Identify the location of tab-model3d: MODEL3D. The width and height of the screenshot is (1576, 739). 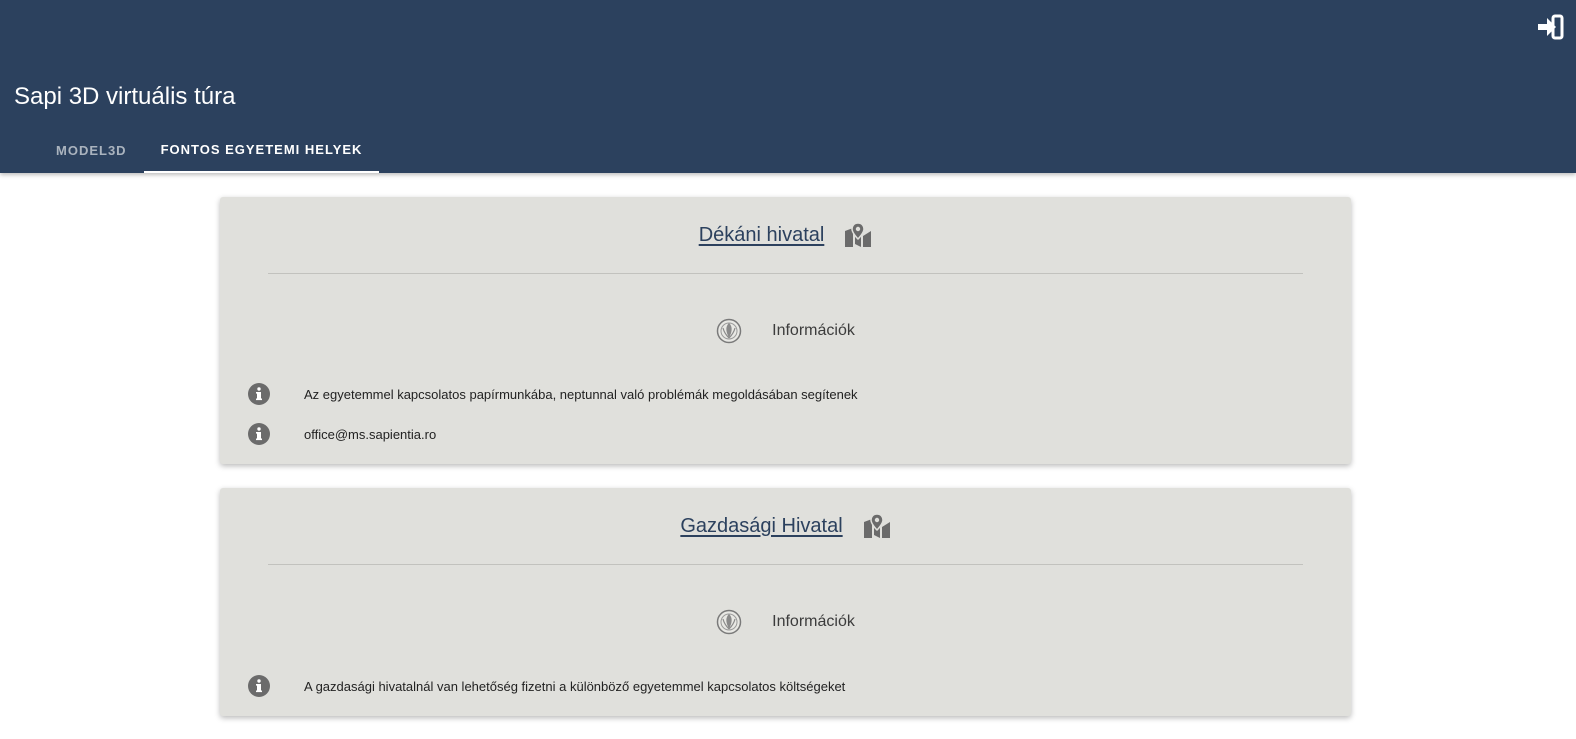
(91, 150).